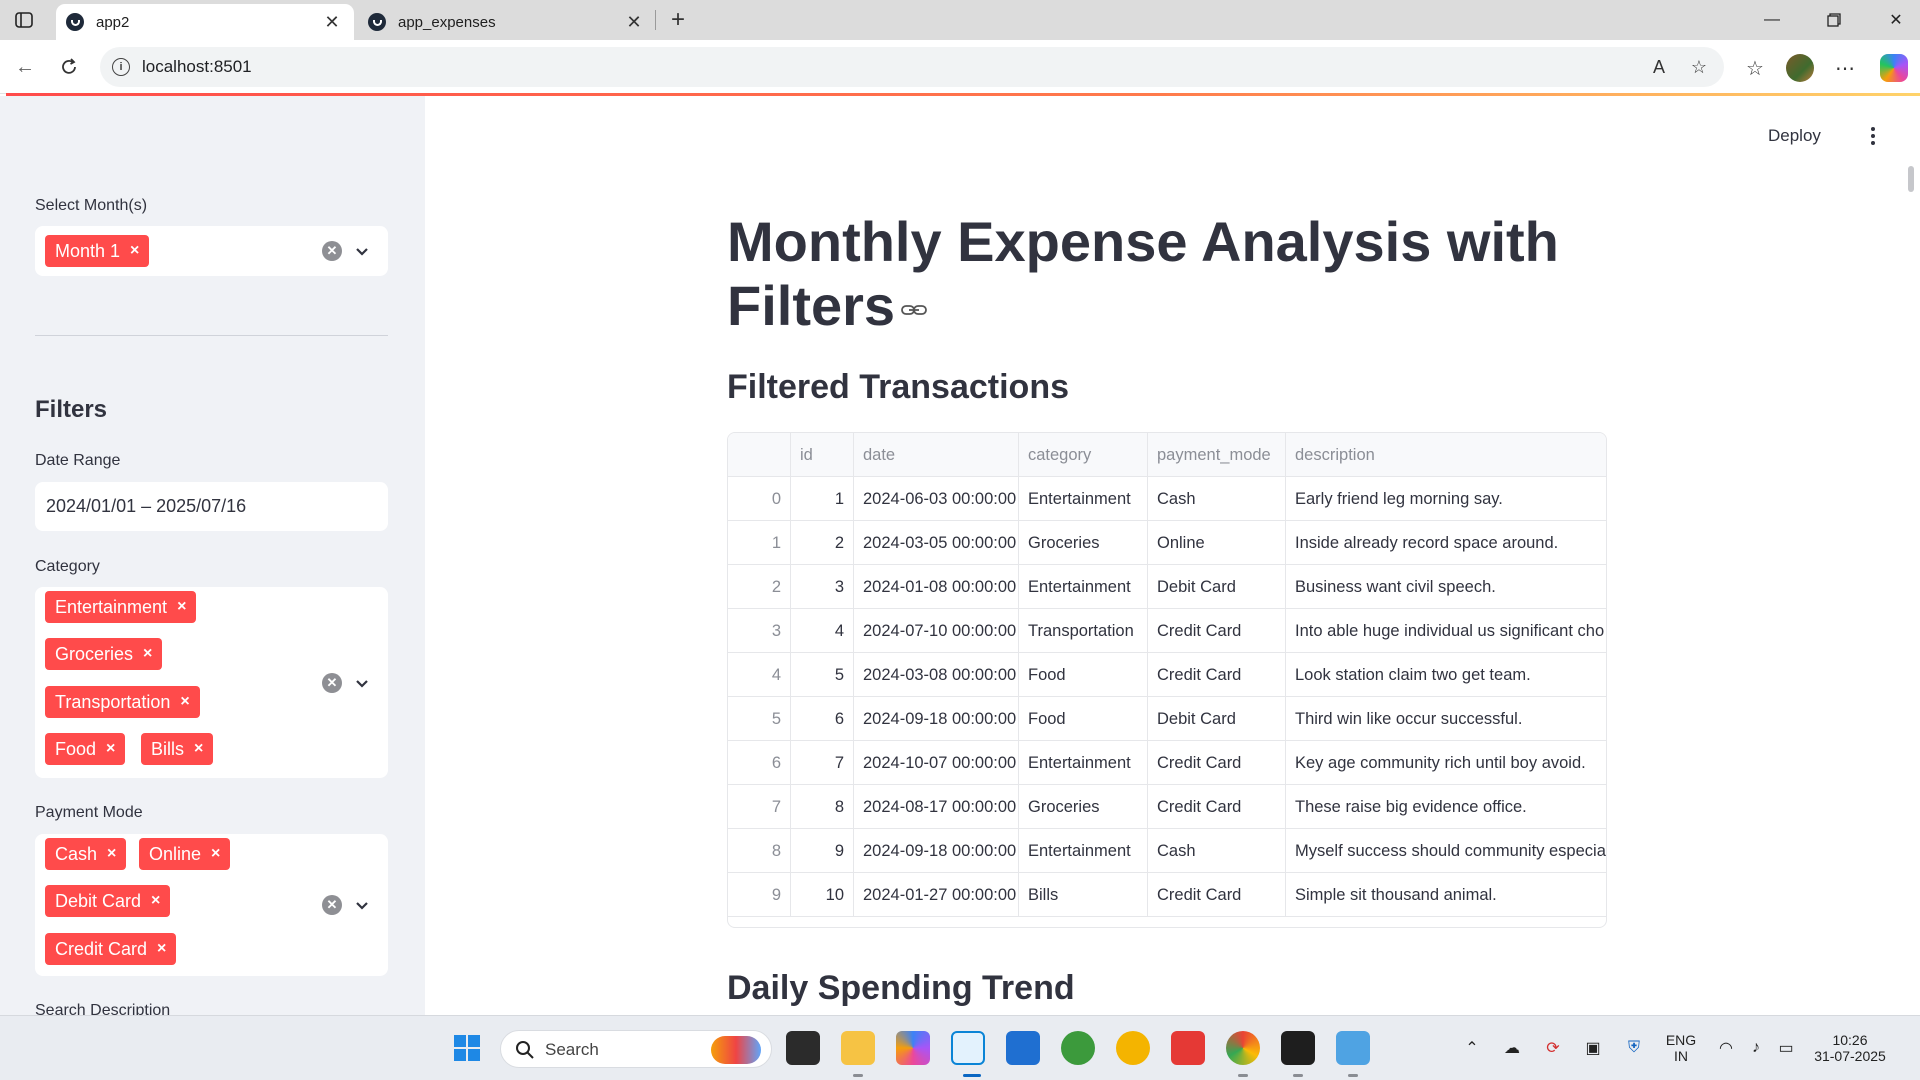  I want to click on cell-id: 6, so click(822, 719).